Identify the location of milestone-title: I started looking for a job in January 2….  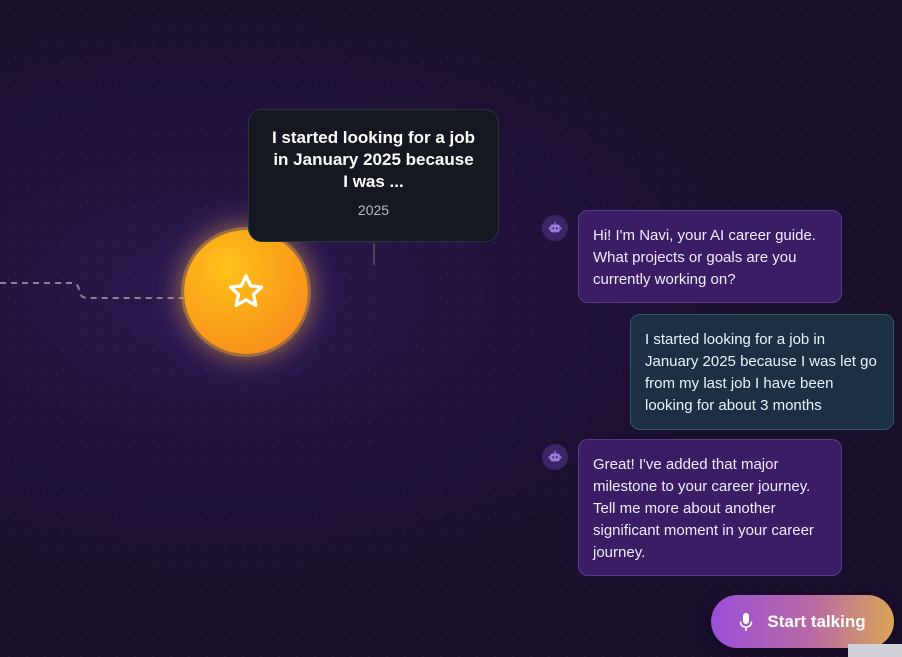
(373, 159).